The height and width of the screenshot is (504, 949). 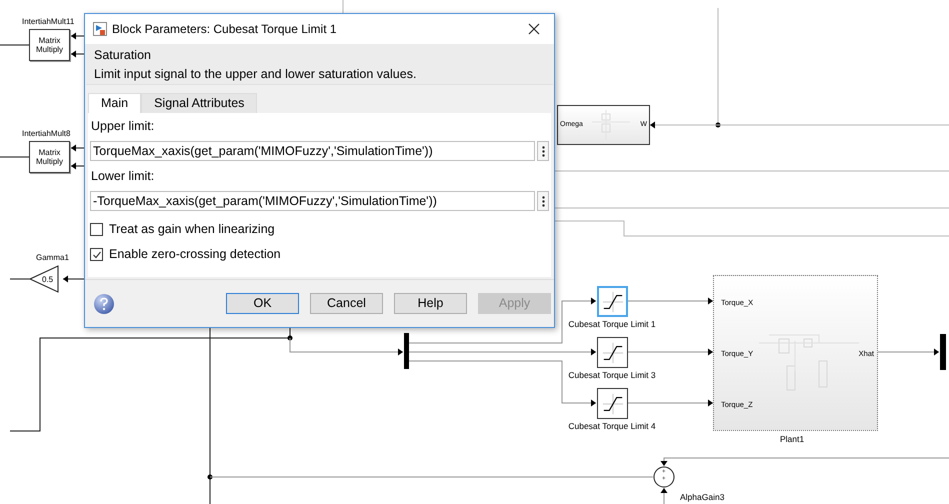 I want to click on gain-triangle, so click(x=43, y=279).